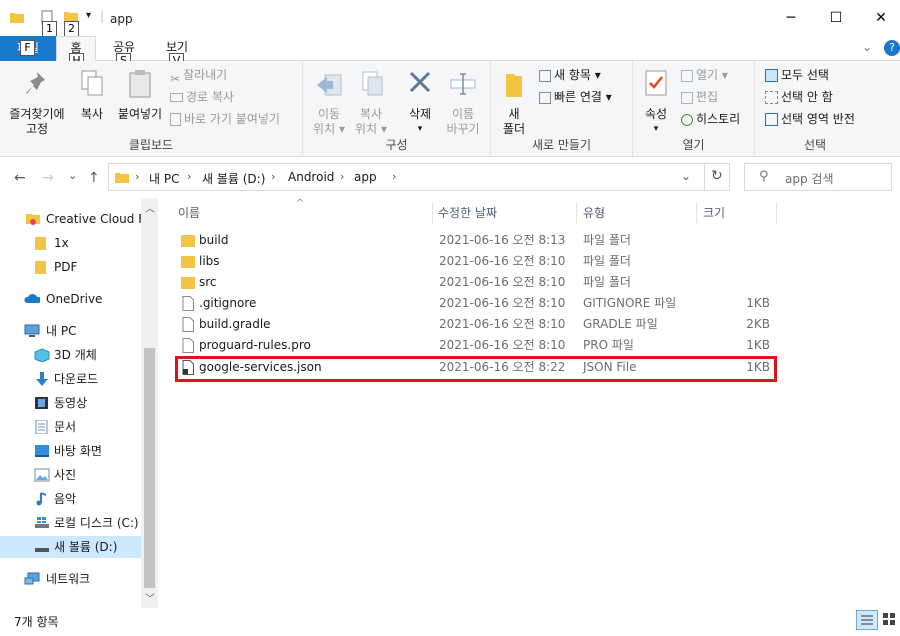  I want to click on open-button: 열기 ▾, so click(704, 75).